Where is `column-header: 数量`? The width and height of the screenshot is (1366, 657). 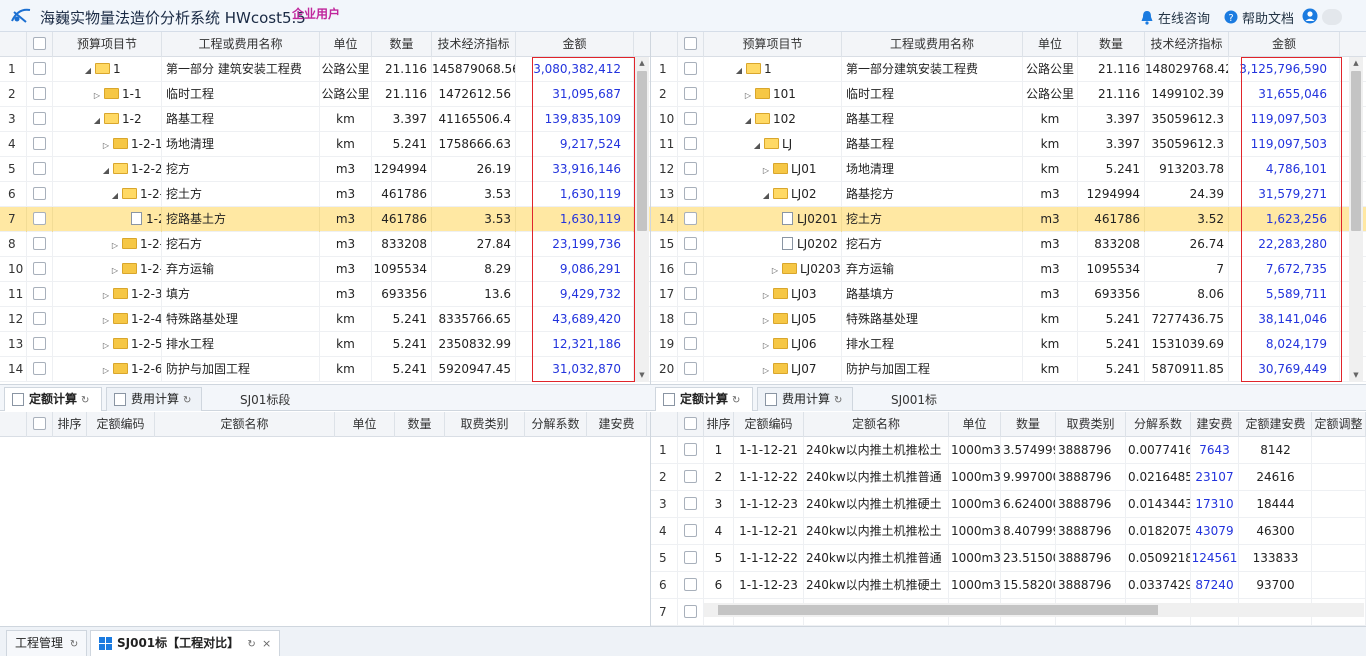
column-header: 数量 is located at coordinates (402, 44).